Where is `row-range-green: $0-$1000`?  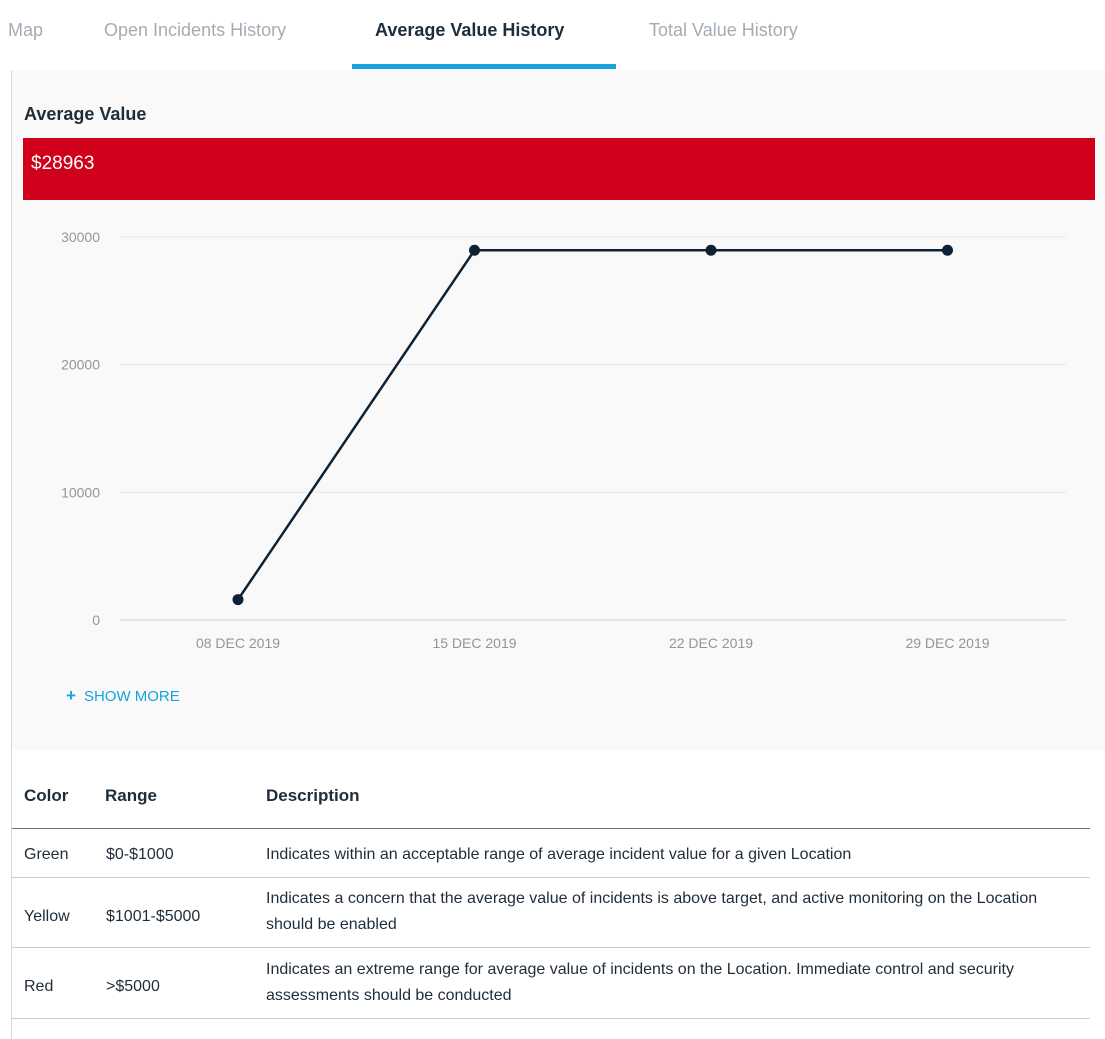 row-range-green: $0-$1000 is located at coordinates (140, 854).